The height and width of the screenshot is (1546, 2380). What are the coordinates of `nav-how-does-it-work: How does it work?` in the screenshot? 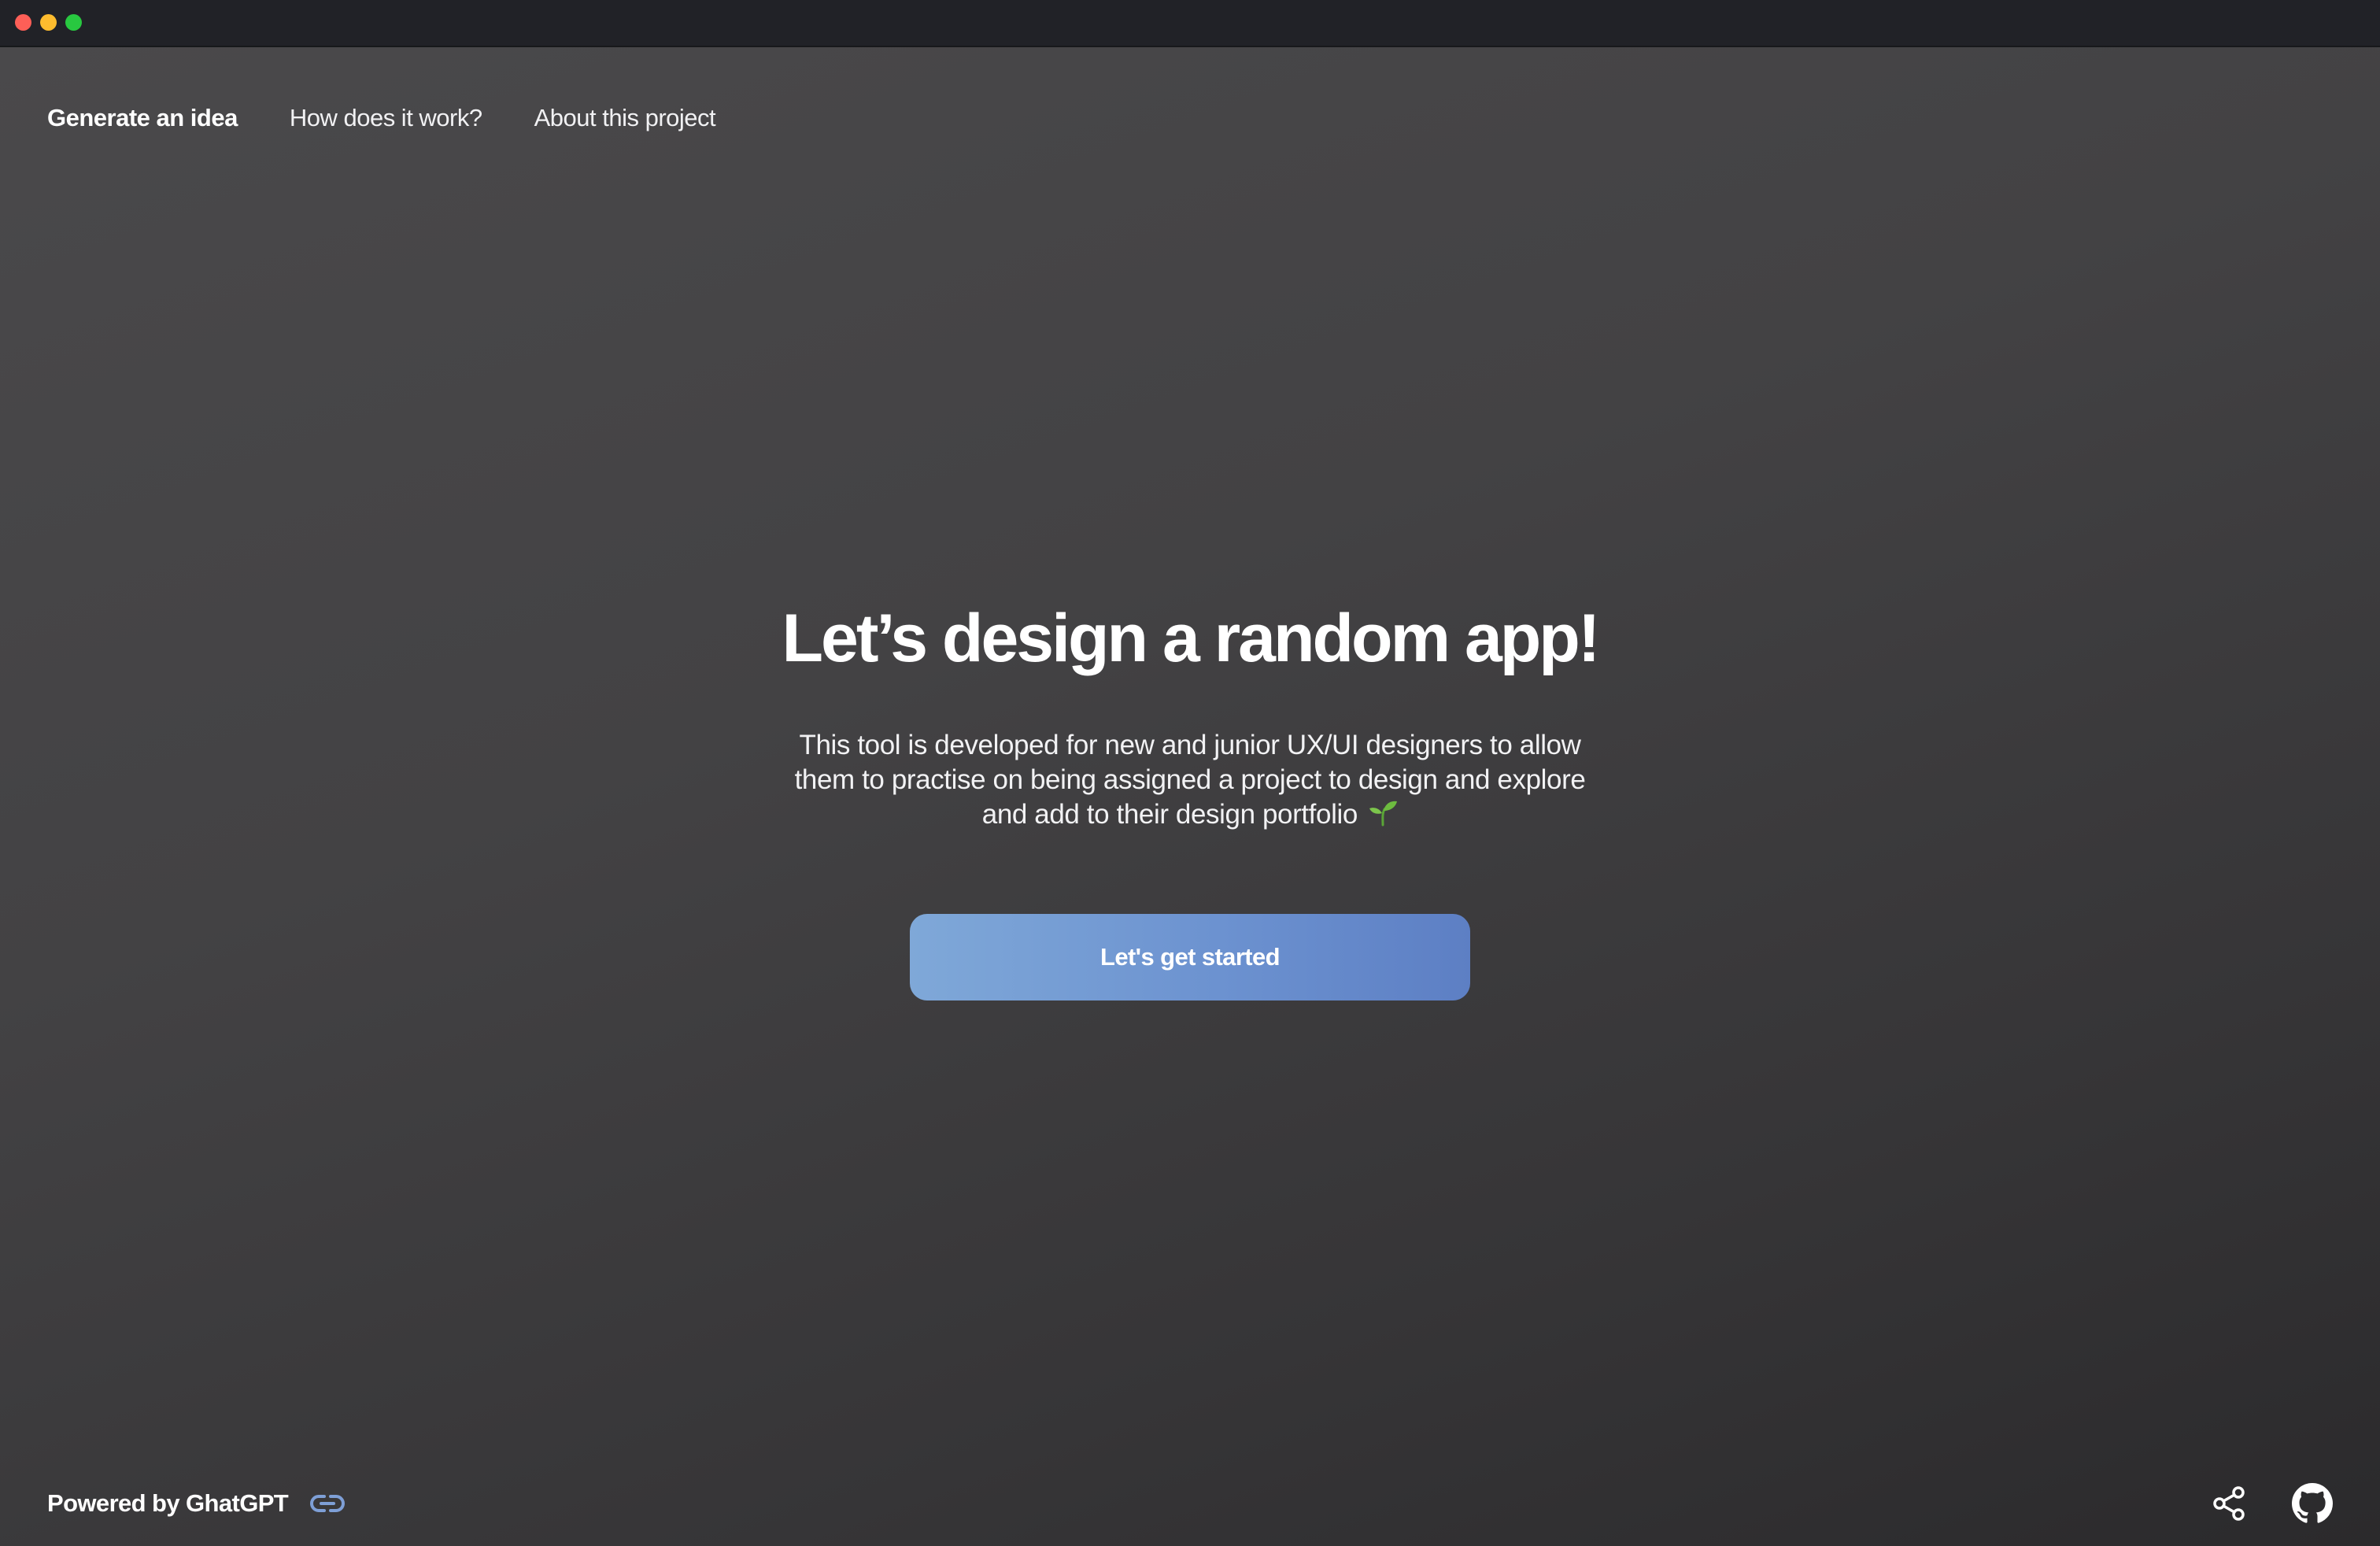 It's located at (386, 118).